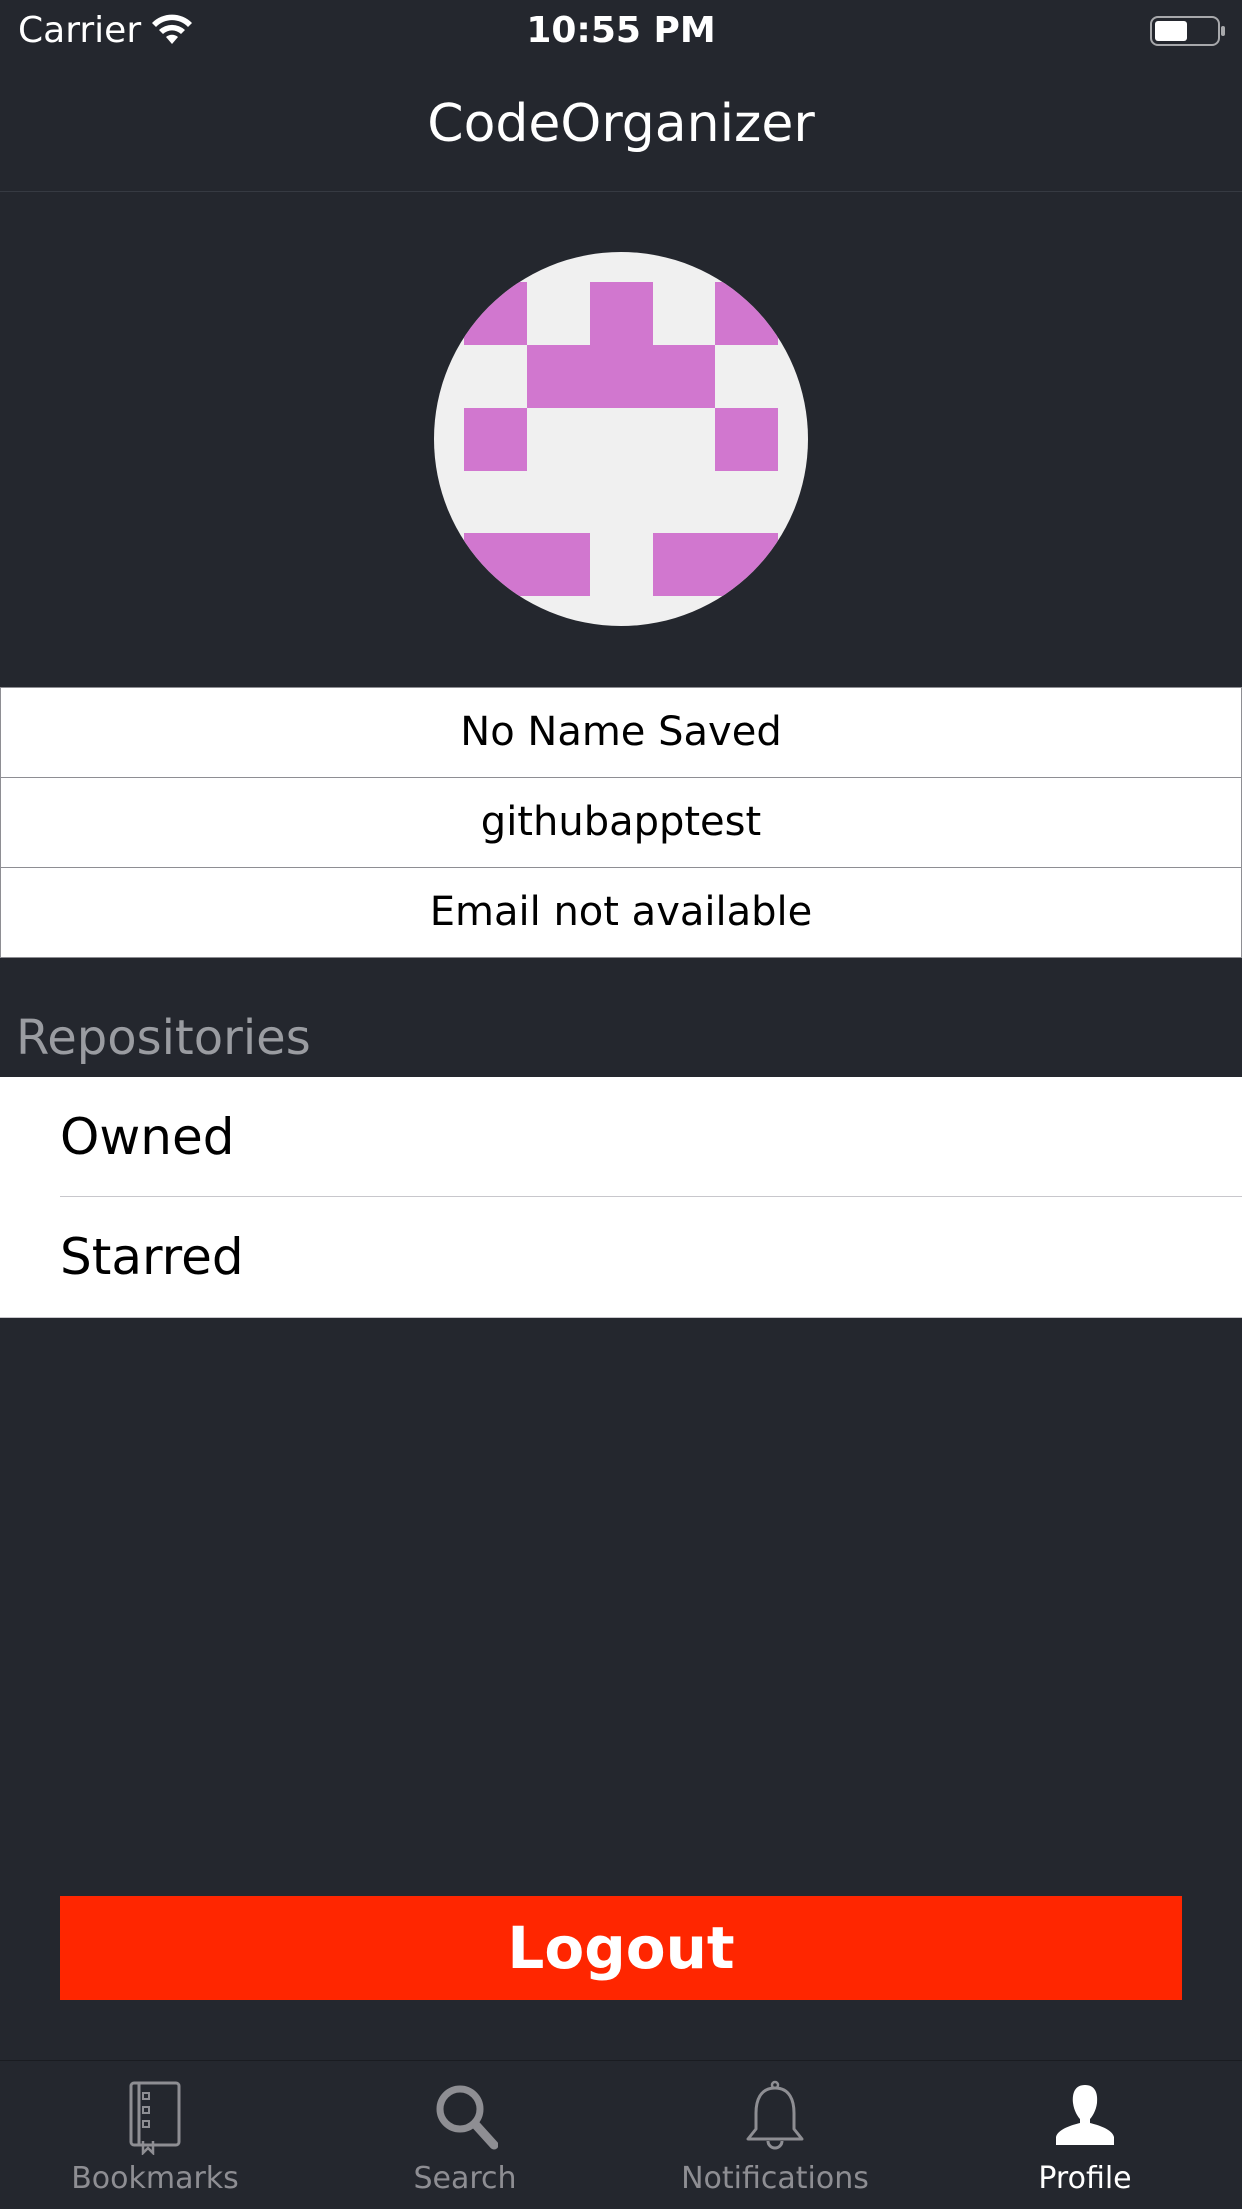 This screenshot has height=2209, width=1242. I want to click on tab-profile: Profile, so click(1085, 2135).